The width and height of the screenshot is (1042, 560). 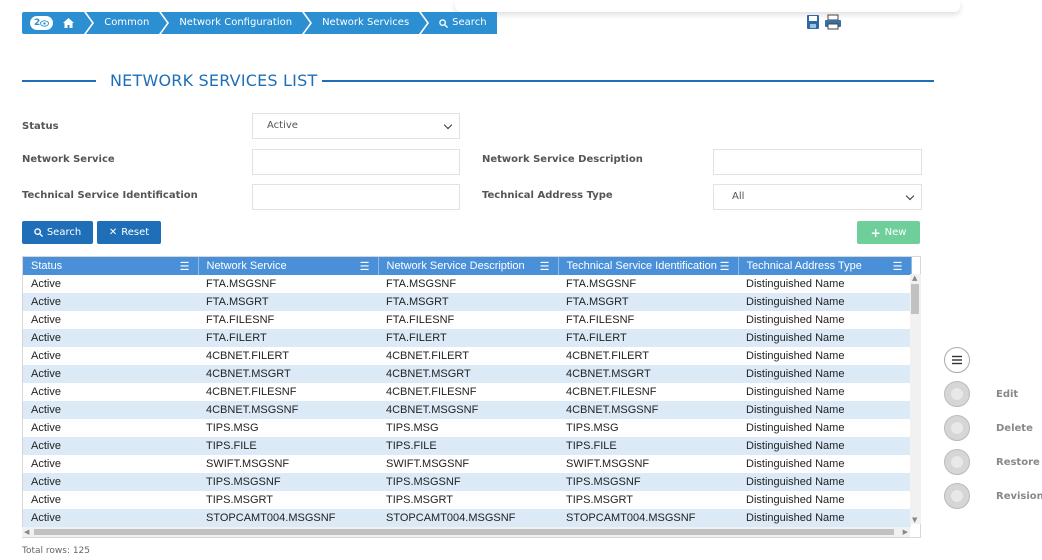 What do you see at coordinates (428, 464) in the screenshot?
I see `table-cell: SWIFT.MSGSNF` at bounding box center [428, 464].